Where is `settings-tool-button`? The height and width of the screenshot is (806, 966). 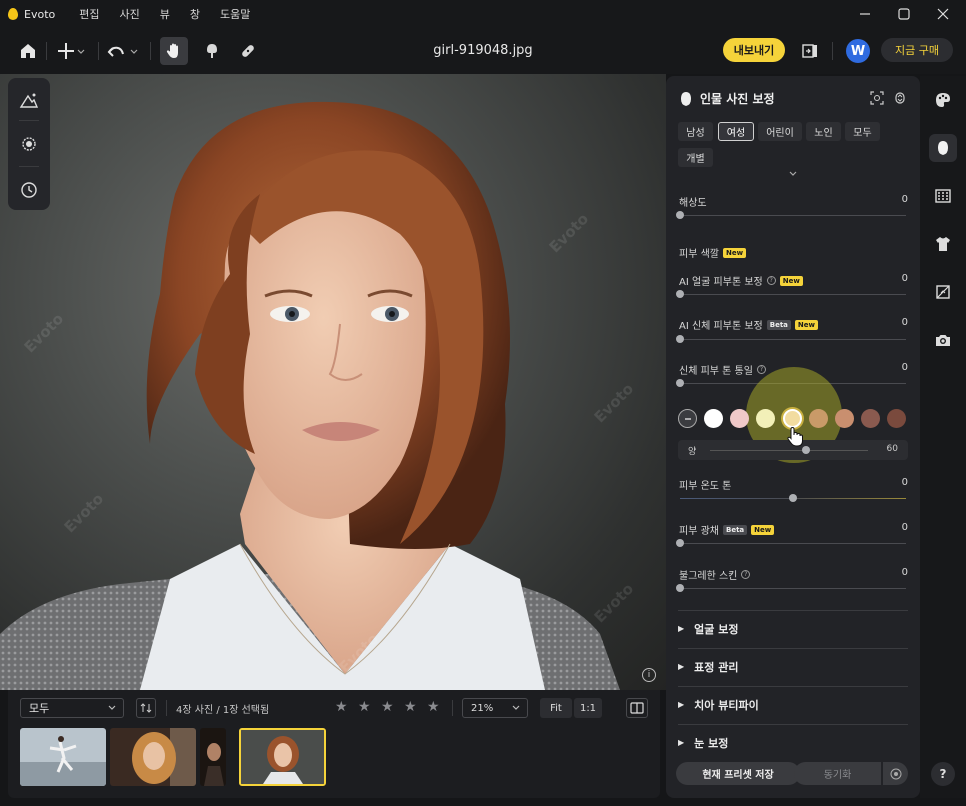
settings-tool-button is located at coordinates (29, 144).